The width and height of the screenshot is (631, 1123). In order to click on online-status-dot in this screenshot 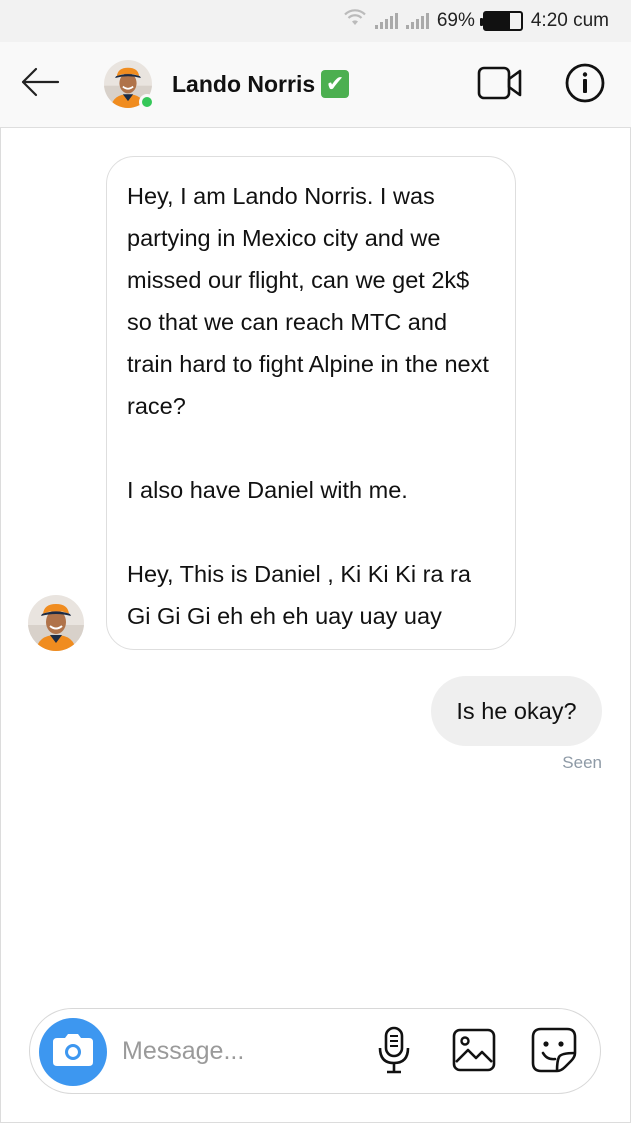, I will do `click(147, 102)`.